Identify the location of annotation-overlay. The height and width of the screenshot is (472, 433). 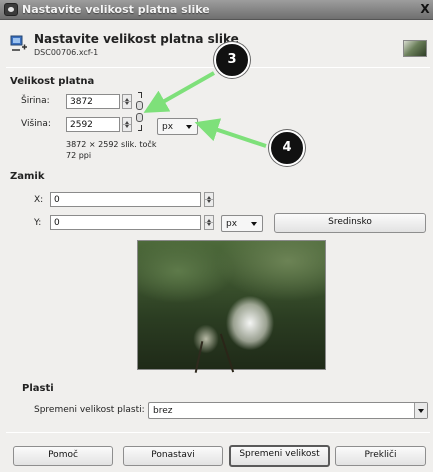
(205, 109).